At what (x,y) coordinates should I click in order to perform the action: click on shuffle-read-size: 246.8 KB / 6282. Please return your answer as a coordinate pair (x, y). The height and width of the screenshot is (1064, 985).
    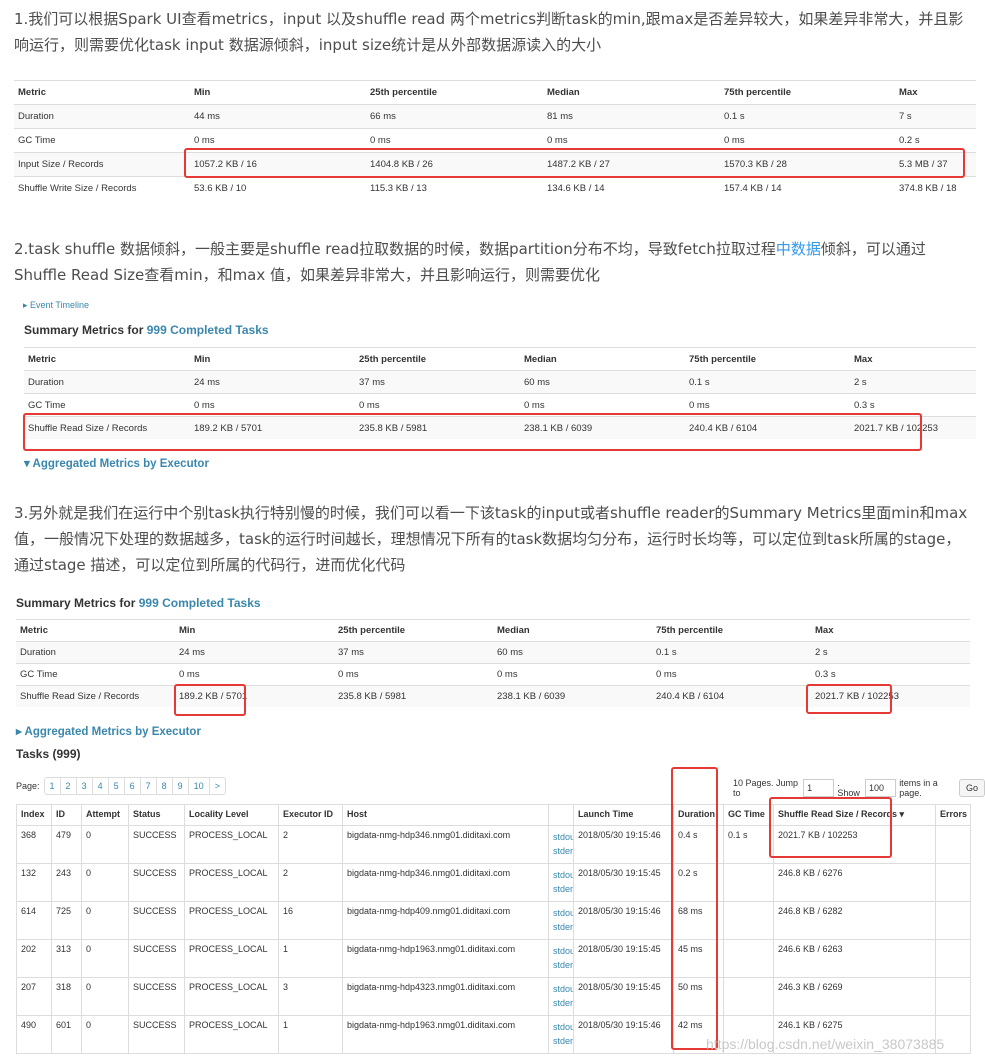
    Looking at the image, I should click on (854, 920).